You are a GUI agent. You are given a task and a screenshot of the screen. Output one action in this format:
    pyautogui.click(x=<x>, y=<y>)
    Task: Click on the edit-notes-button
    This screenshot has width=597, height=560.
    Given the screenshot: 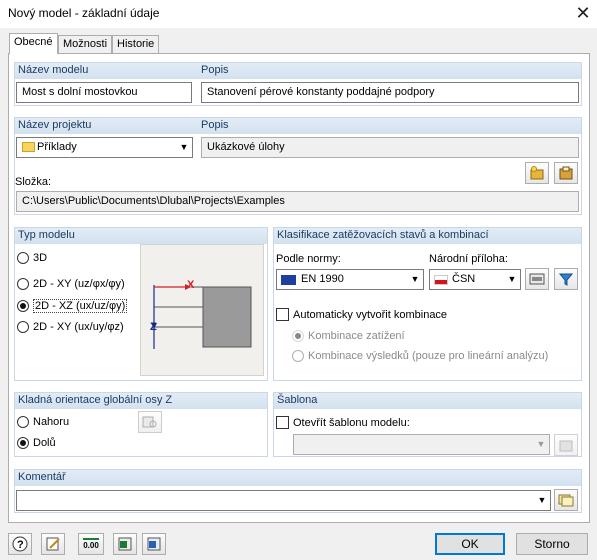 What is the action you would take?
    pyautogui.click(x=53, y=544)
    